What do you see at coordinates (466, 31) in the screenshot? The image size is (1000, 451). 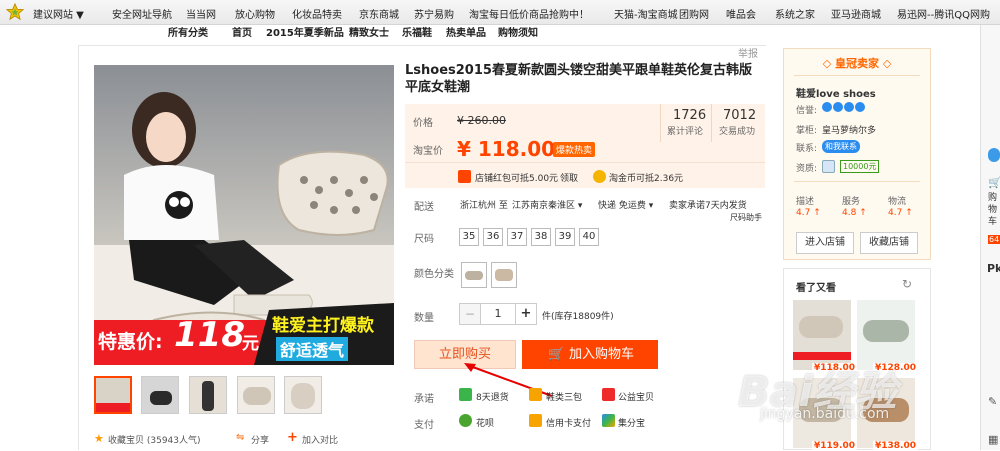 I see `store-nav-hot: 热卖单品` at bounding box center [466, 31].